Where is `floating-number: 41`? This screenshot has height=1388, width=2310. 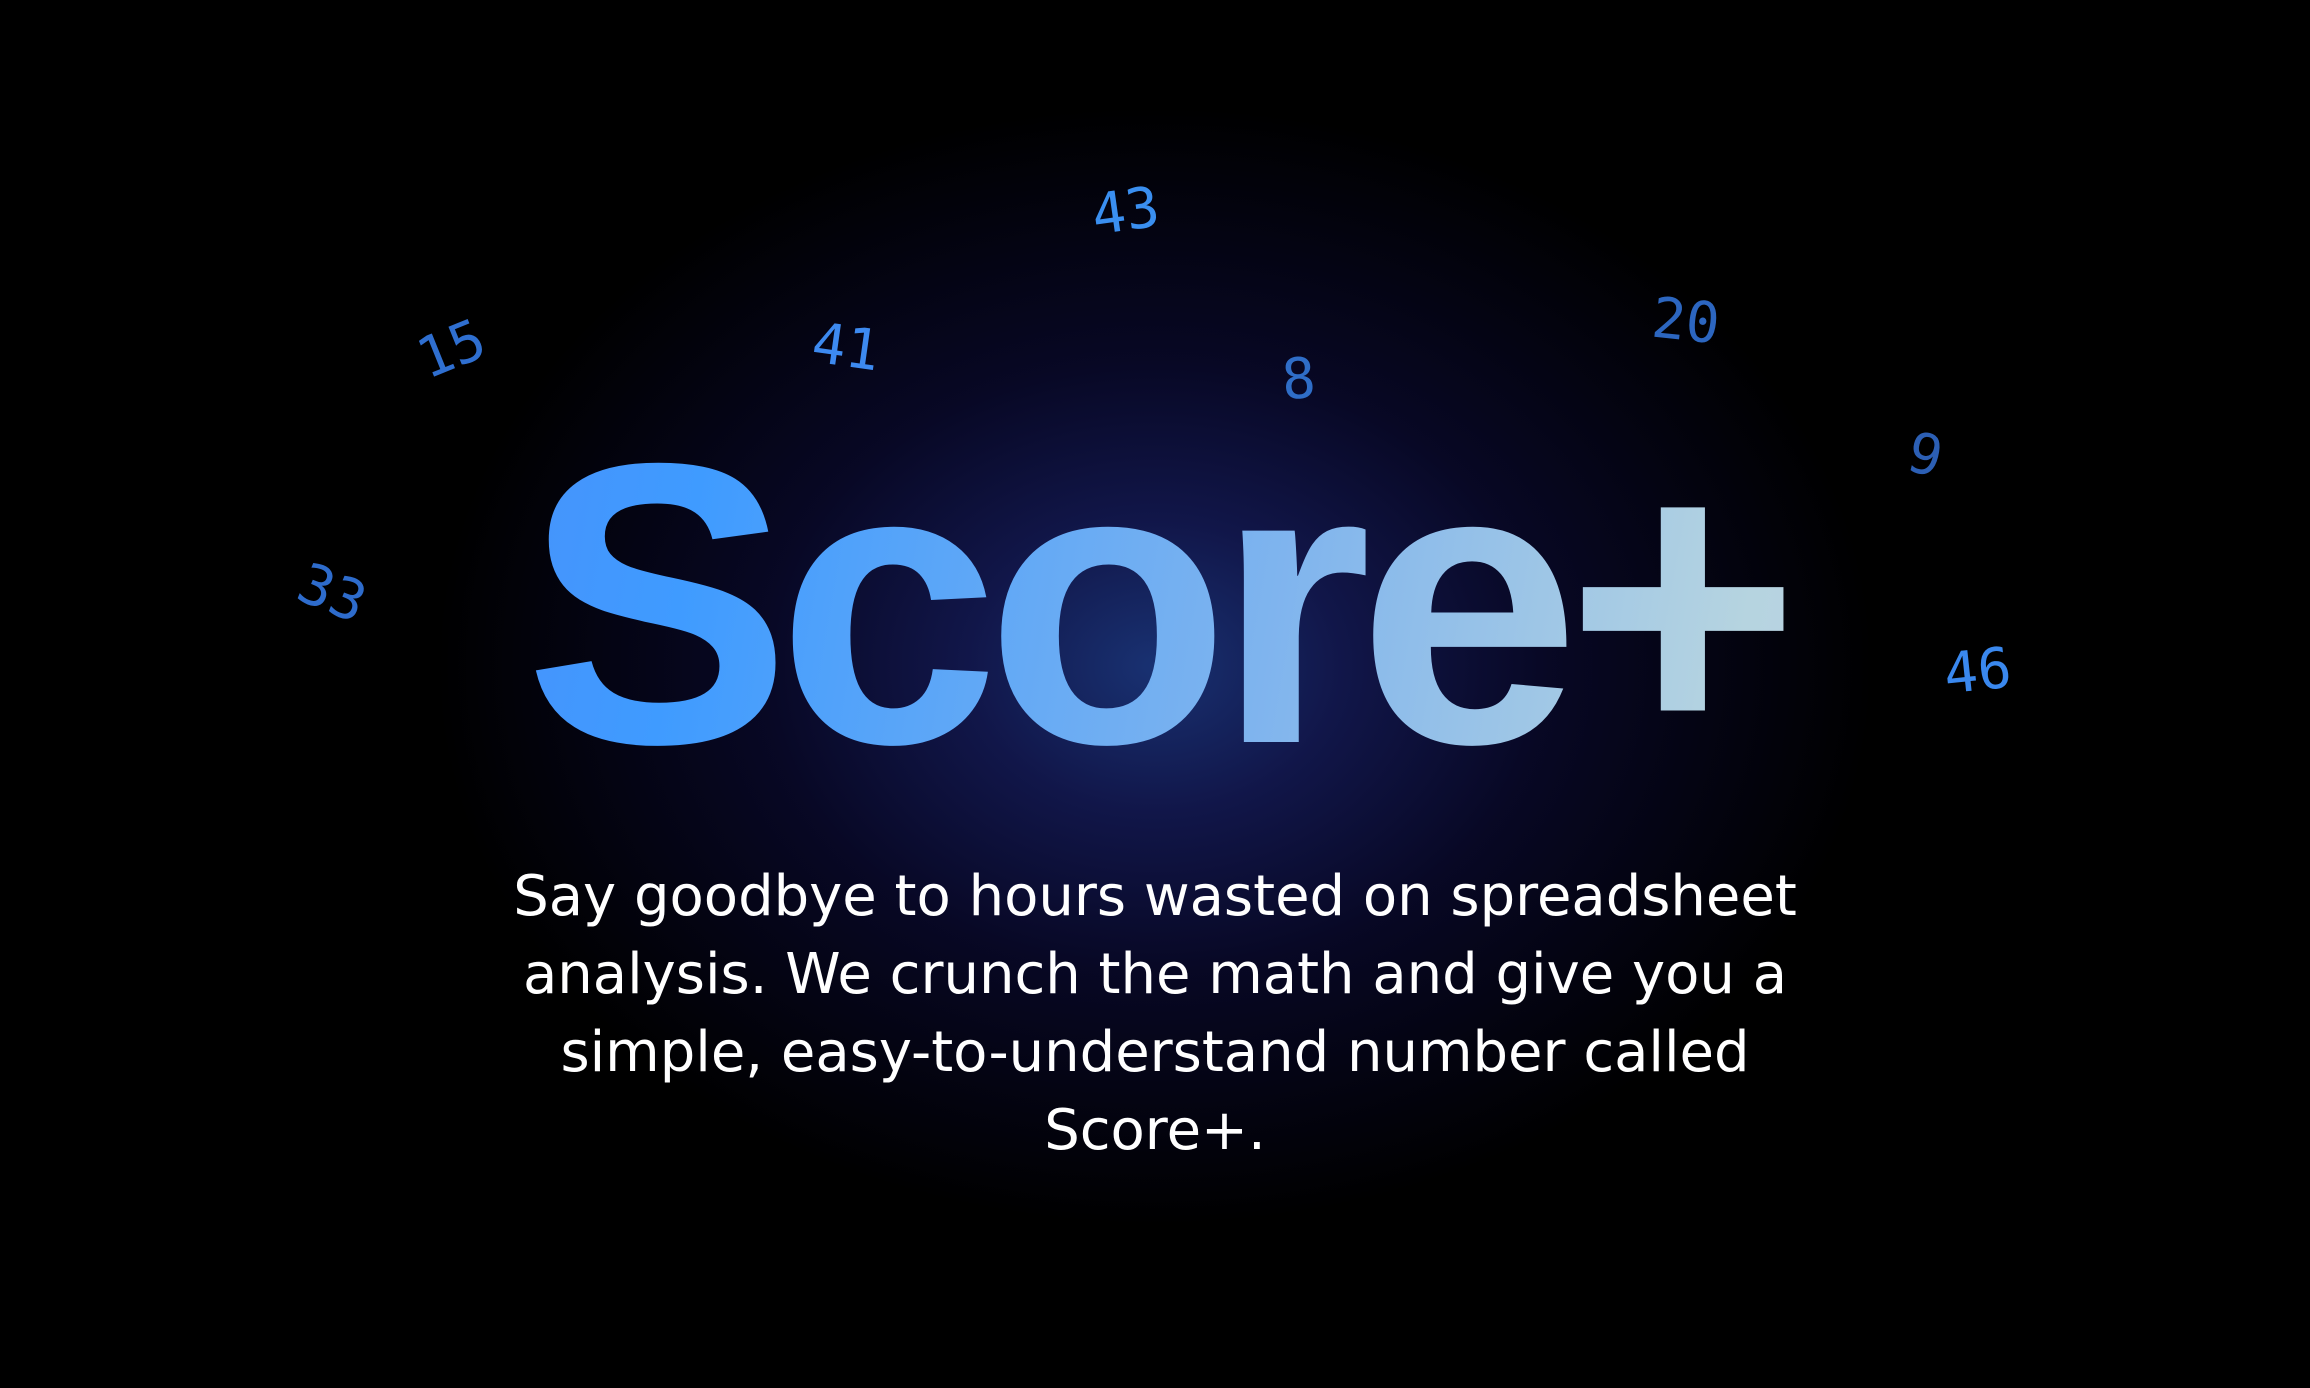
floating-number: 41 is located at coordinates (845, 347).